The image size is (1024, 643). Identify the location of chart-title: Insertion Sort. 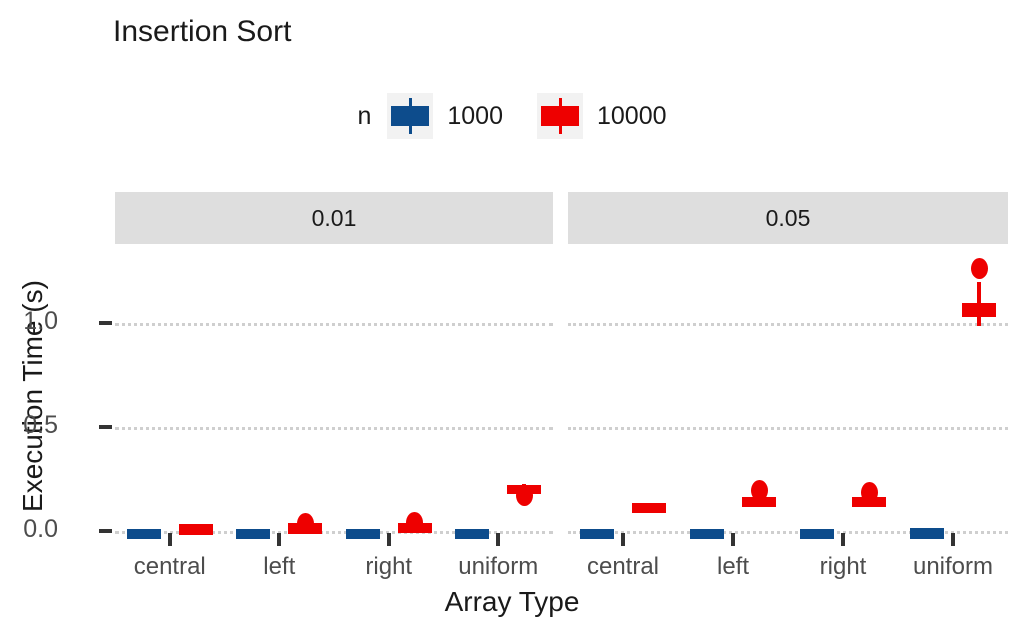
(202, 31).